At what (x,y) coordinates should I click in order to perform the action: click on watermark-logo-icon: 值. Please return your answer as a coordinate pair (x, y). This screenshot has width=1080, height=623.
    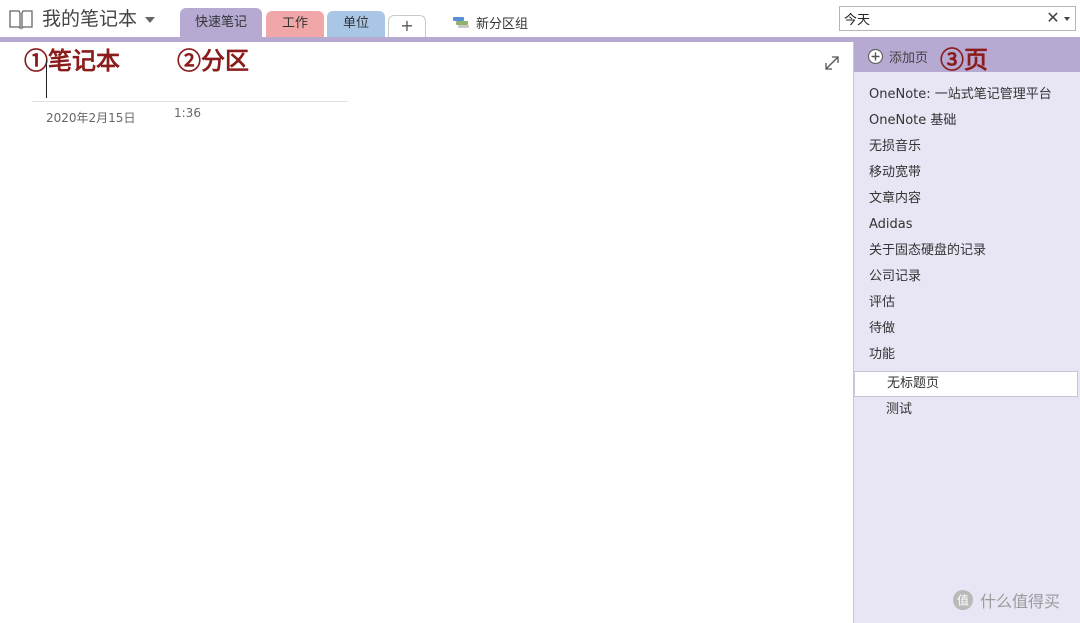
    Looking at the image, I should click on (963, 600).